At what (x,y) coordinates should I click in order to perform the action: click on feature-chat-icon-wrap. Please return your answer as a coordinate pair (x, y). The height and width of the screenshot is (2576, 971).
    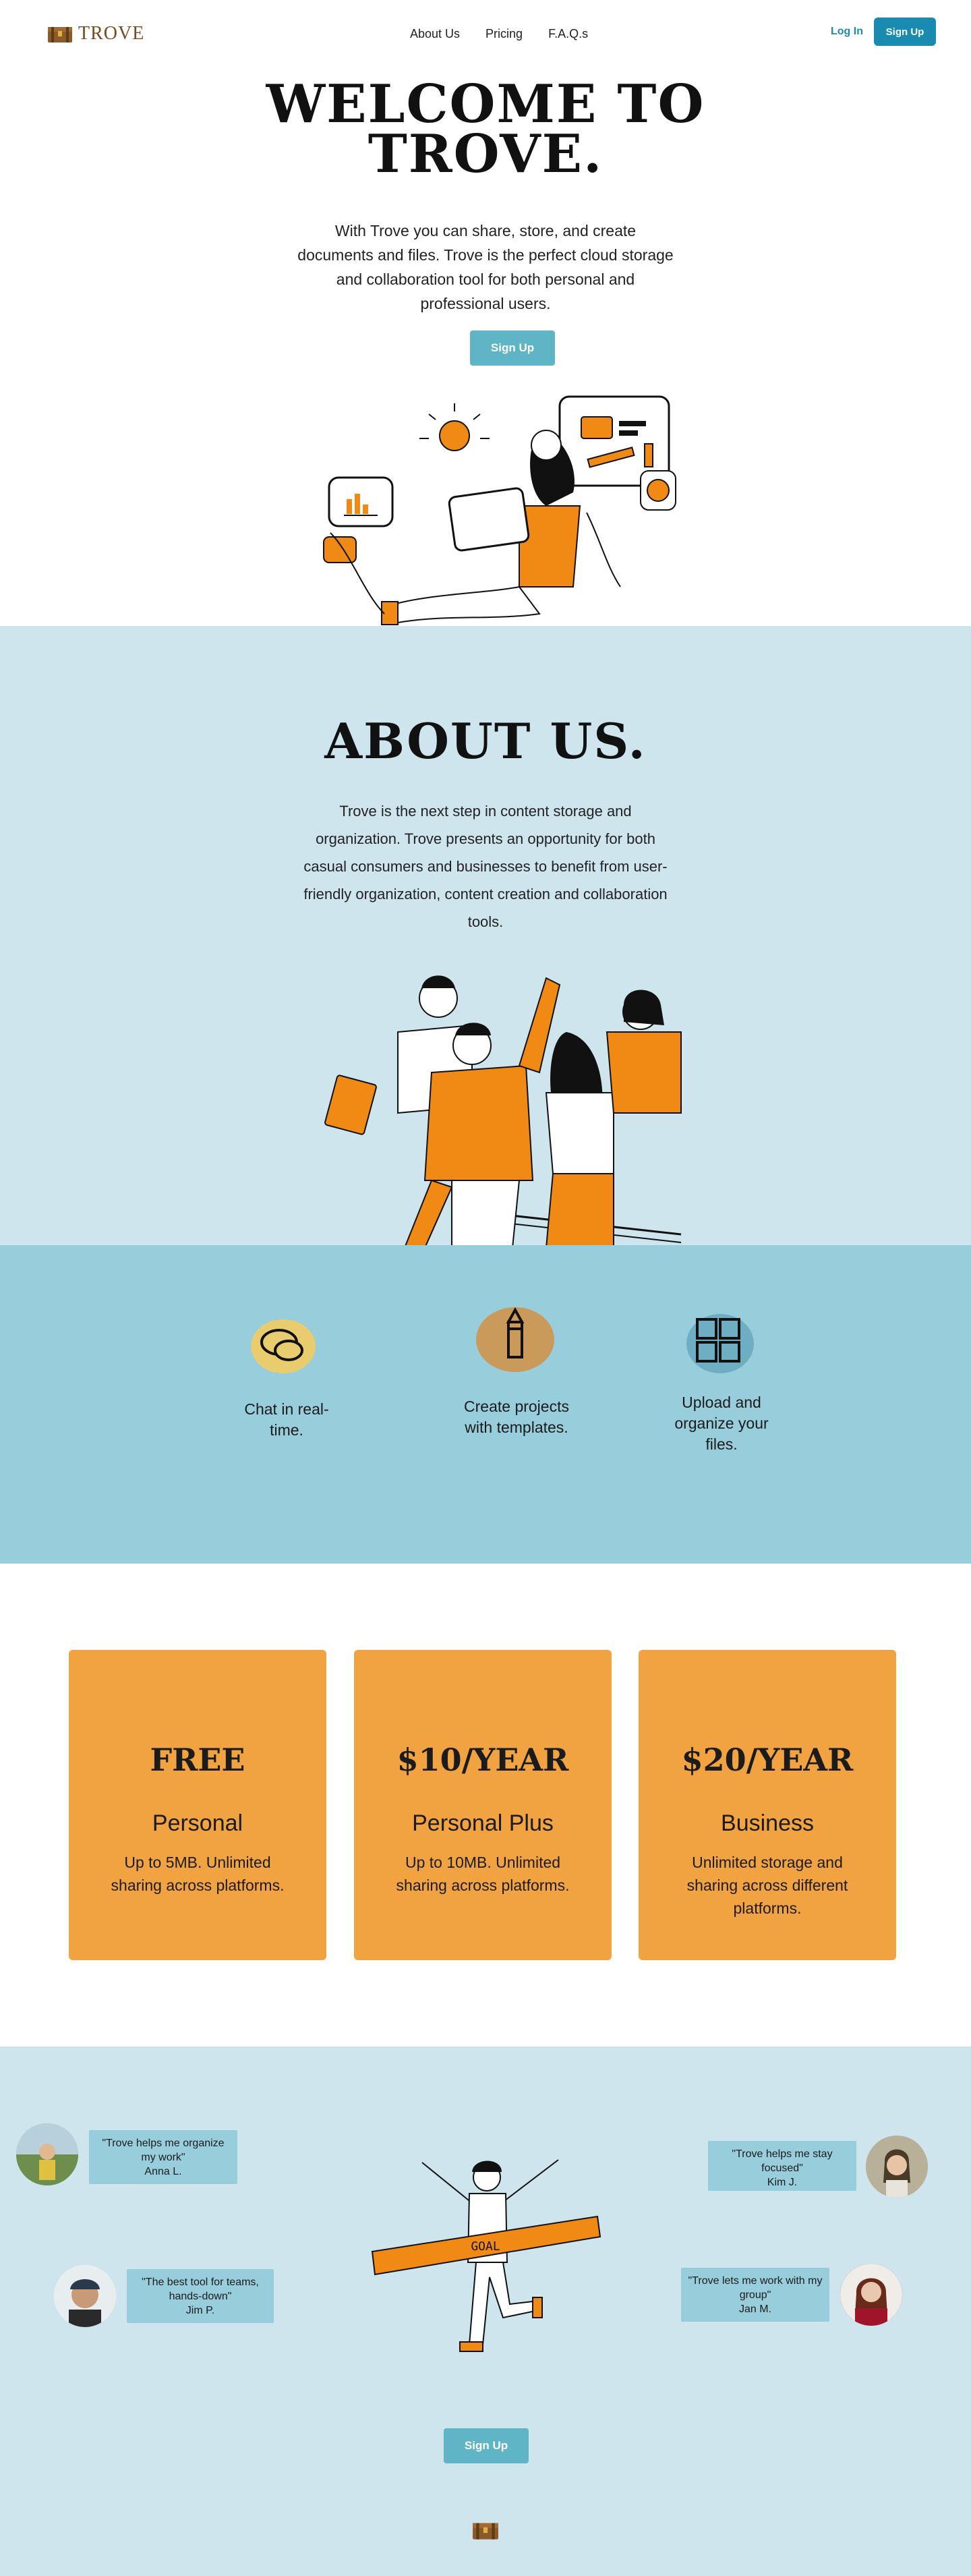
    Looking at the image, I should click on (283, 1345).